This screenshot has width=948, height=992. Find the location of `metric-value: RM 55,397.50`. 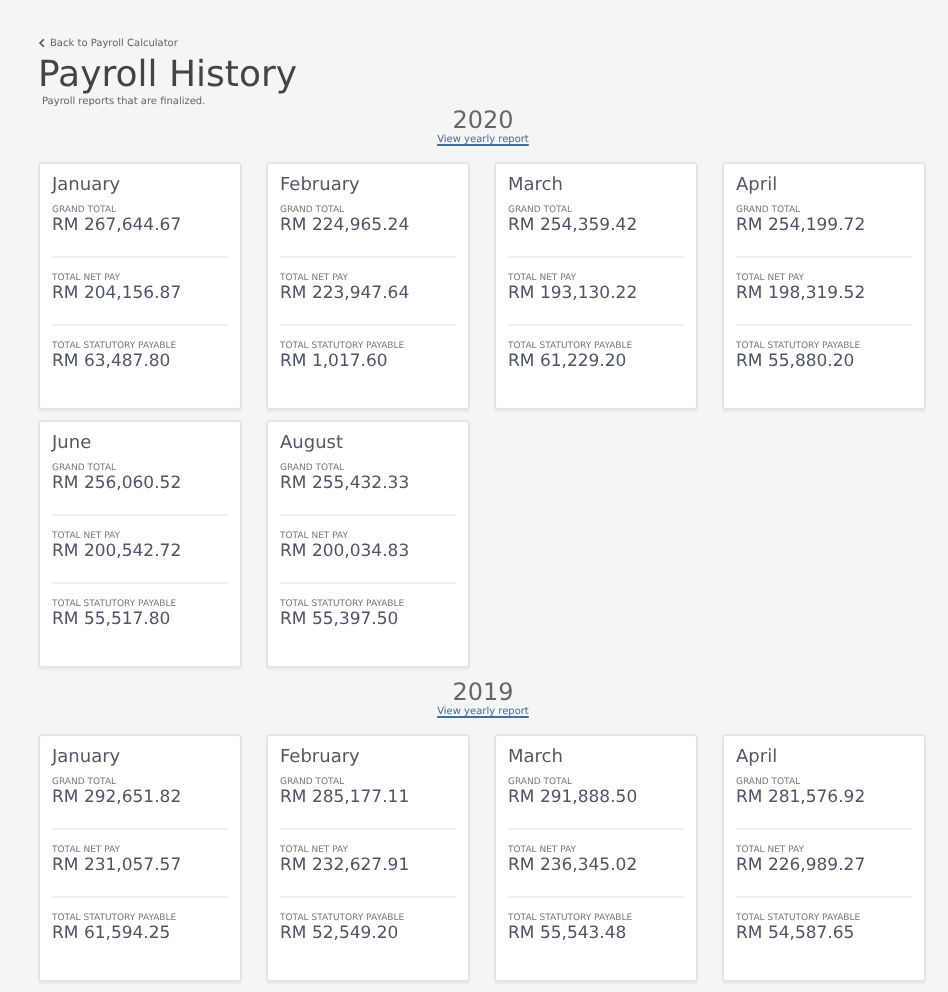

metric-value: RM 55,397.50 is located at coordinates (340, 621).